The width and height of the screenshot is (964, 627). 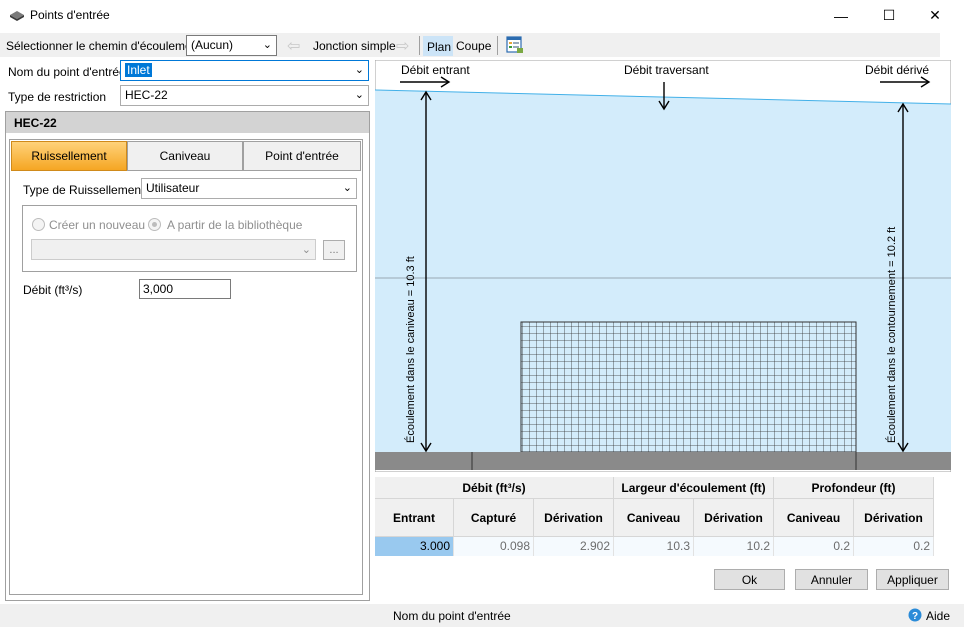 What do you see at coordinates (17, 16) in the screenshot?
I see `app-icon` at bounding box center [17, 16].